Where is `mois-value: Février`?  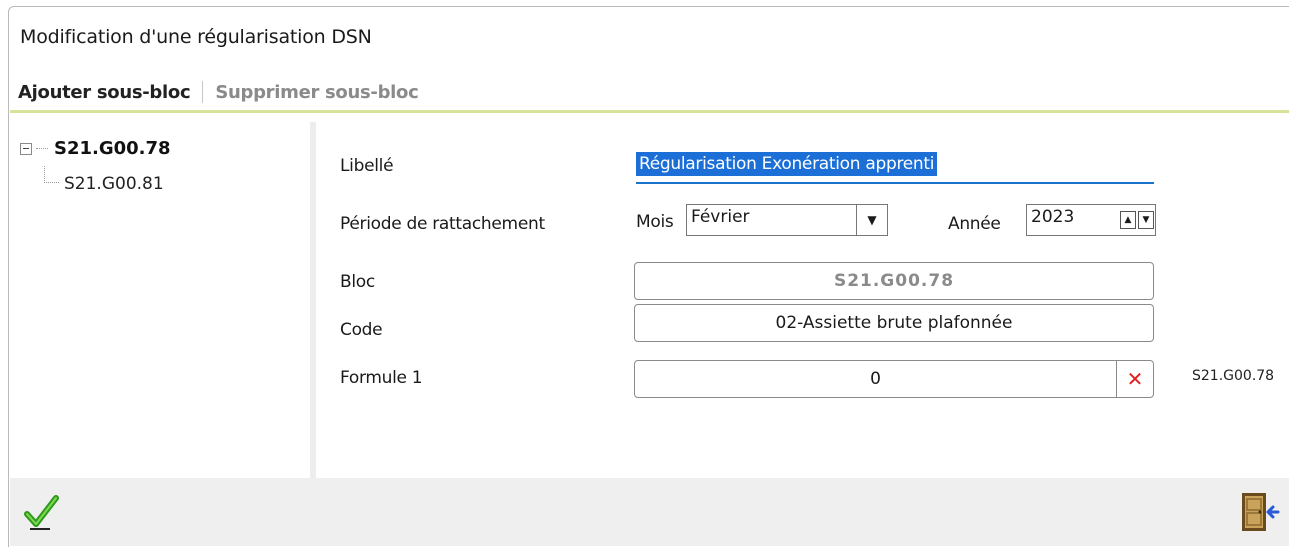
mois-value: Février is located at coordinates (720, 217).